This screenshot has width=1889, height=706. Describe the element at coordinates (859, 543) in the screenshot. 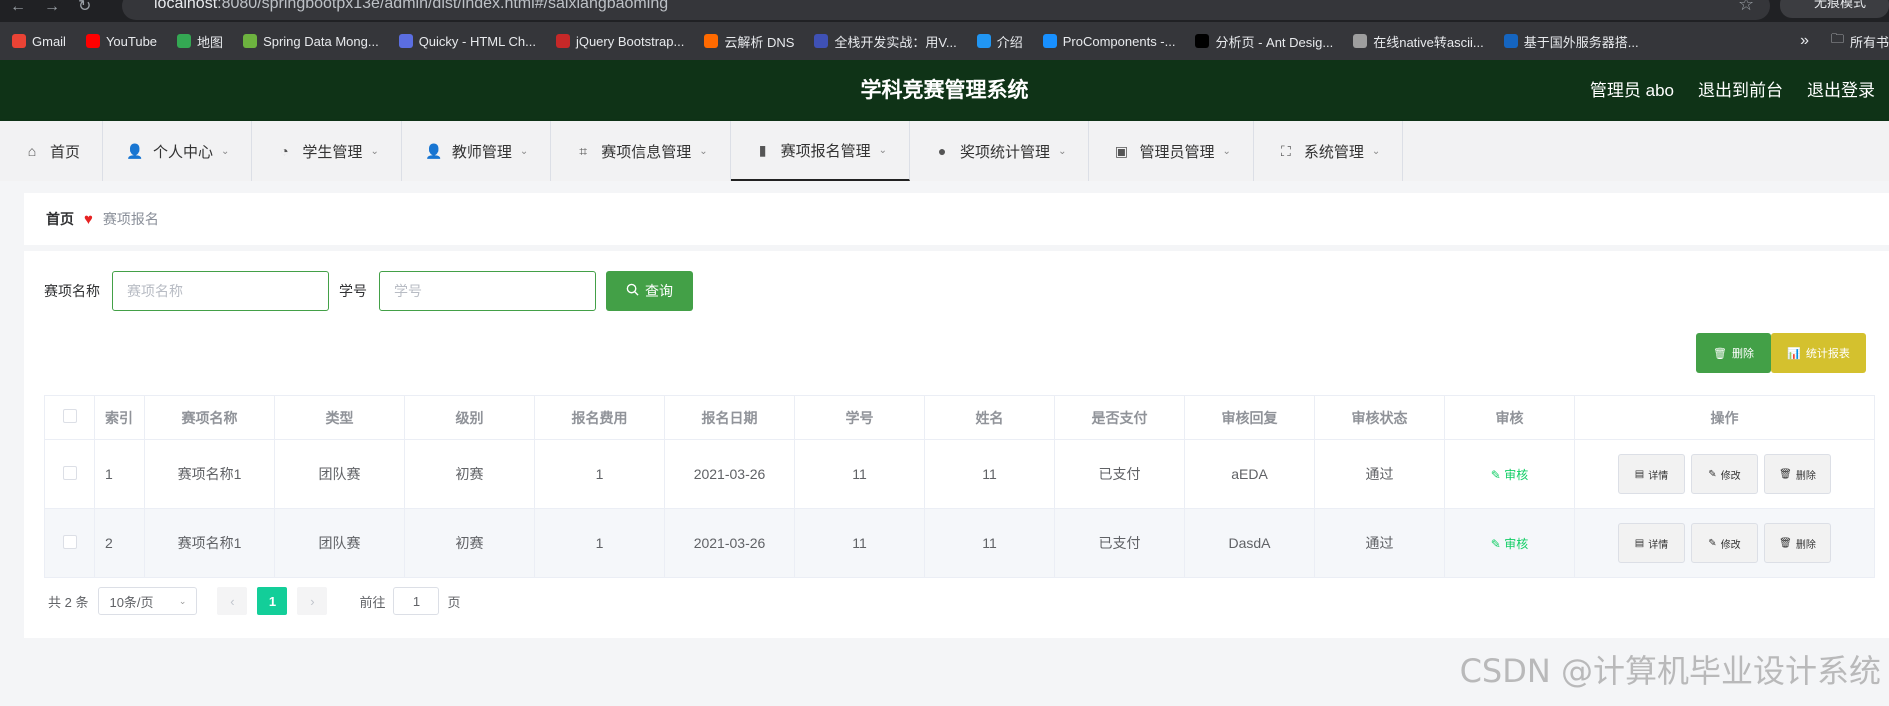

I see `cell-student-id: 11` at that location.